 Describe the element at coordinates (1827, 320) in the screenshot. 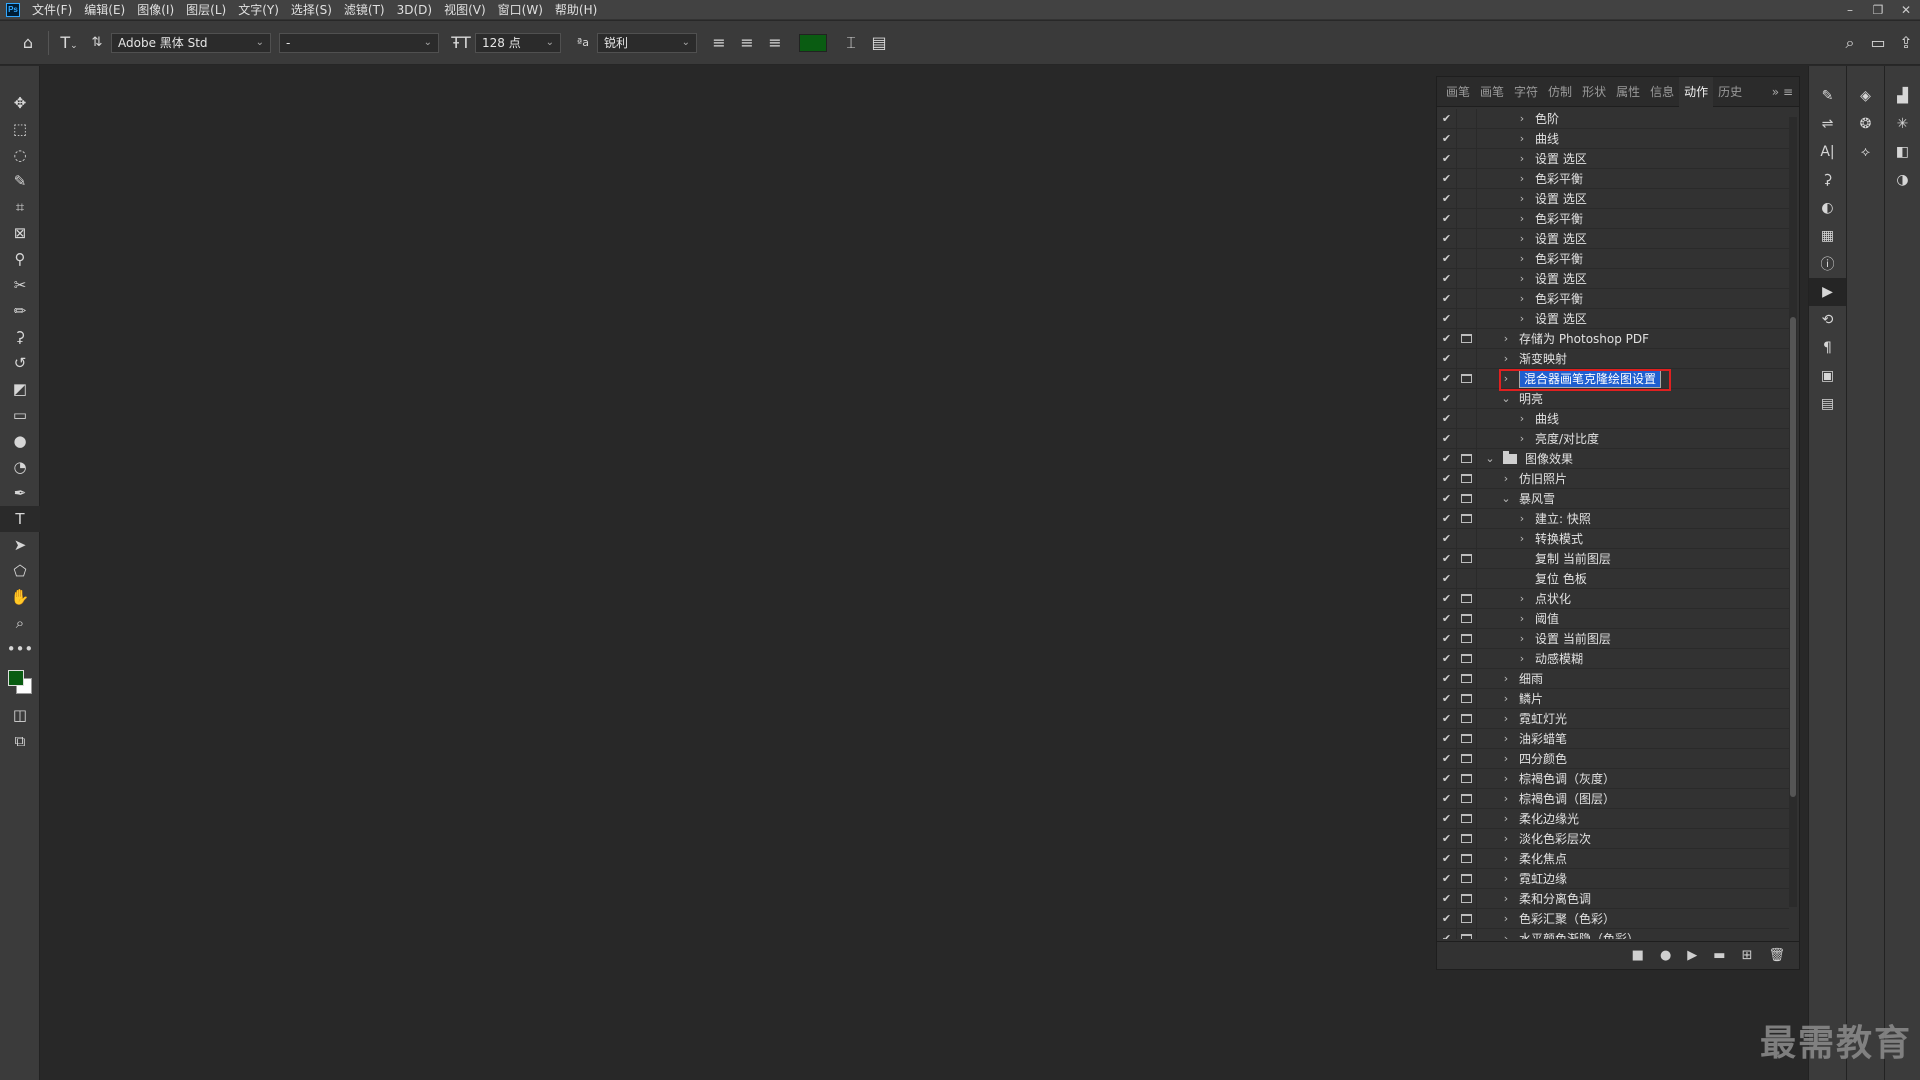

I see `history-icon: ⟲` at that location.